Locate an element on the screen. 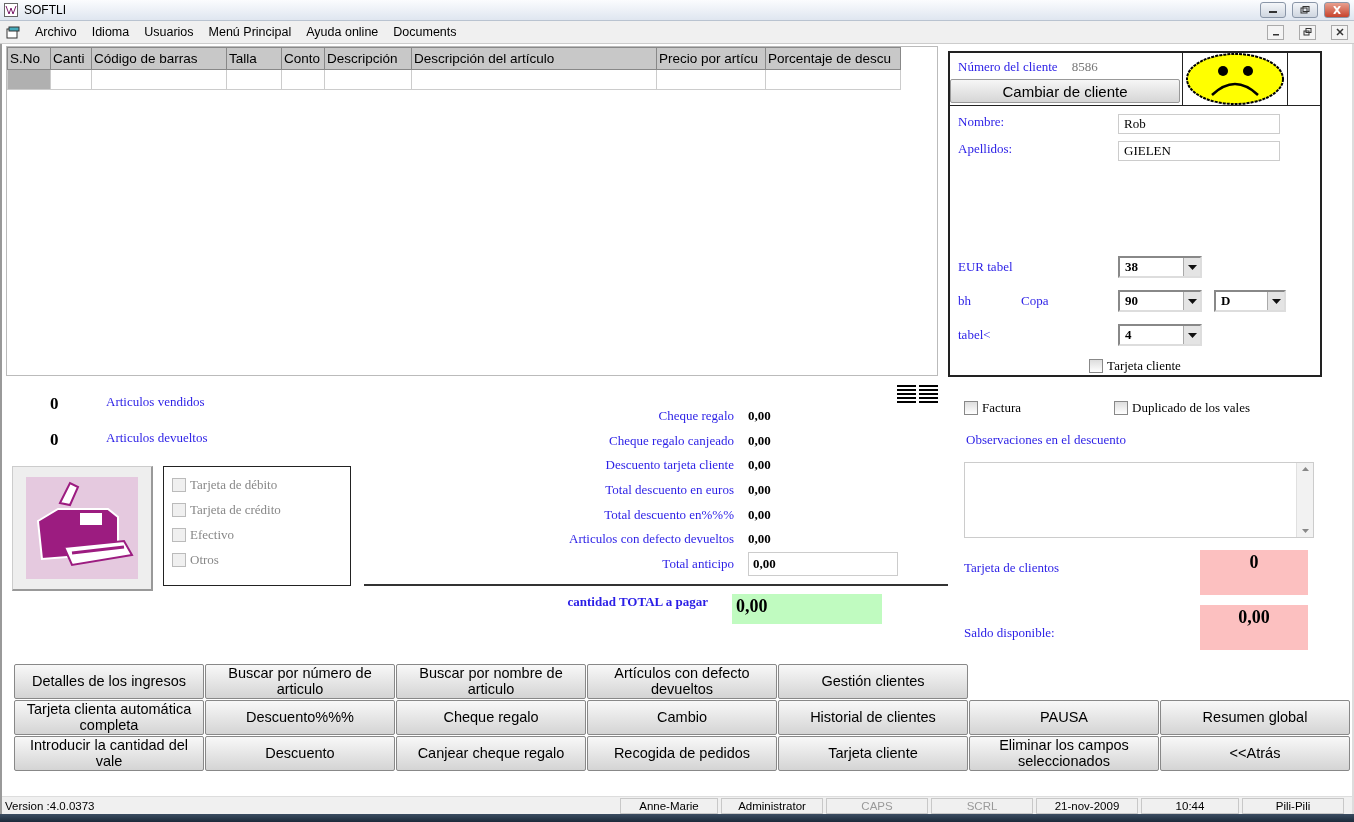 This screenshot has width=1354, height=822. total-label: Total anticipo is located at coordinates (698, 563).